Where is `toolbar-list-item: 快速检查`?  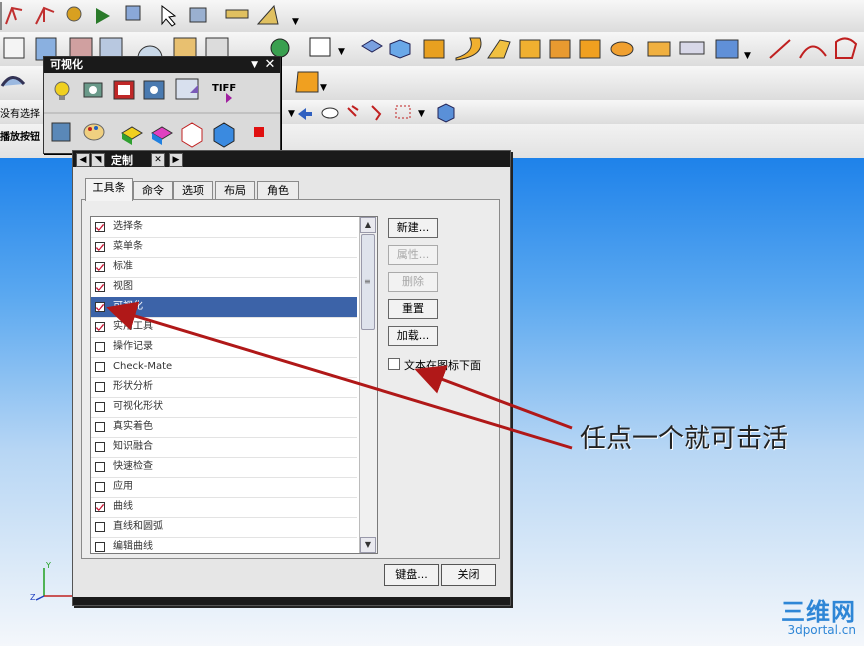
toolbar-list-item: 快速检查 is located at coordinates (224, 467).